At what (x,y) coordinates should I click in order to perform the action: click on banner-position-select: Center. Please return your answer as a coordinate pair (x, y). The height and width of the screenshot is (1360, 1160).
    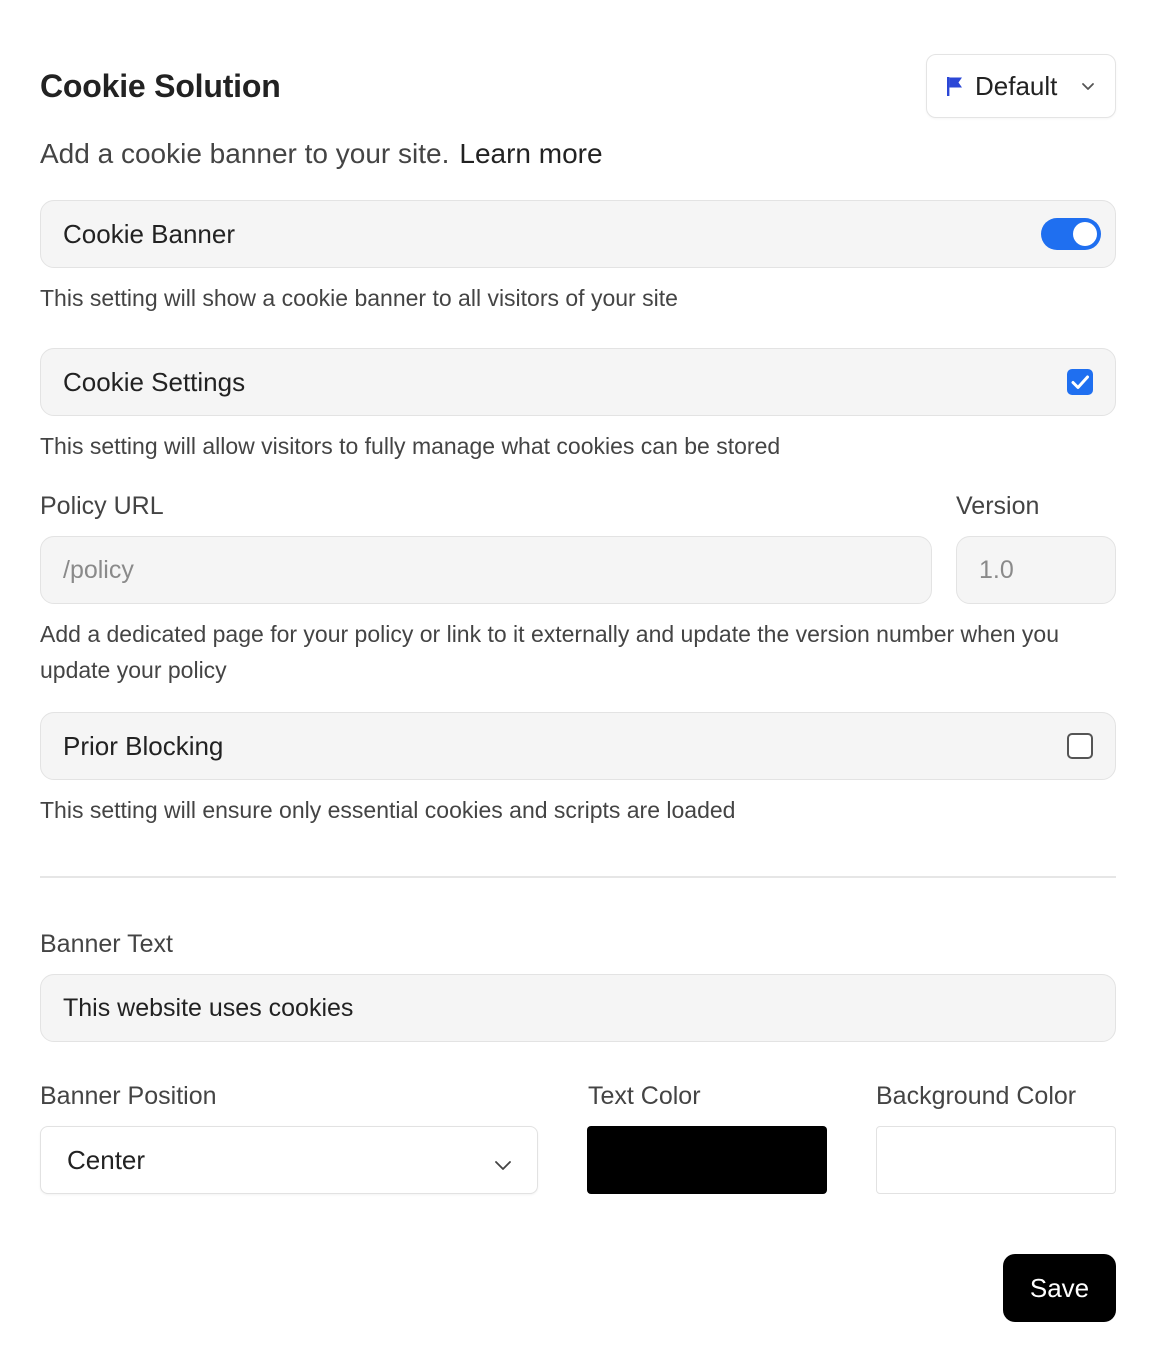
    Looking at the image, I should click on (289, 1160).